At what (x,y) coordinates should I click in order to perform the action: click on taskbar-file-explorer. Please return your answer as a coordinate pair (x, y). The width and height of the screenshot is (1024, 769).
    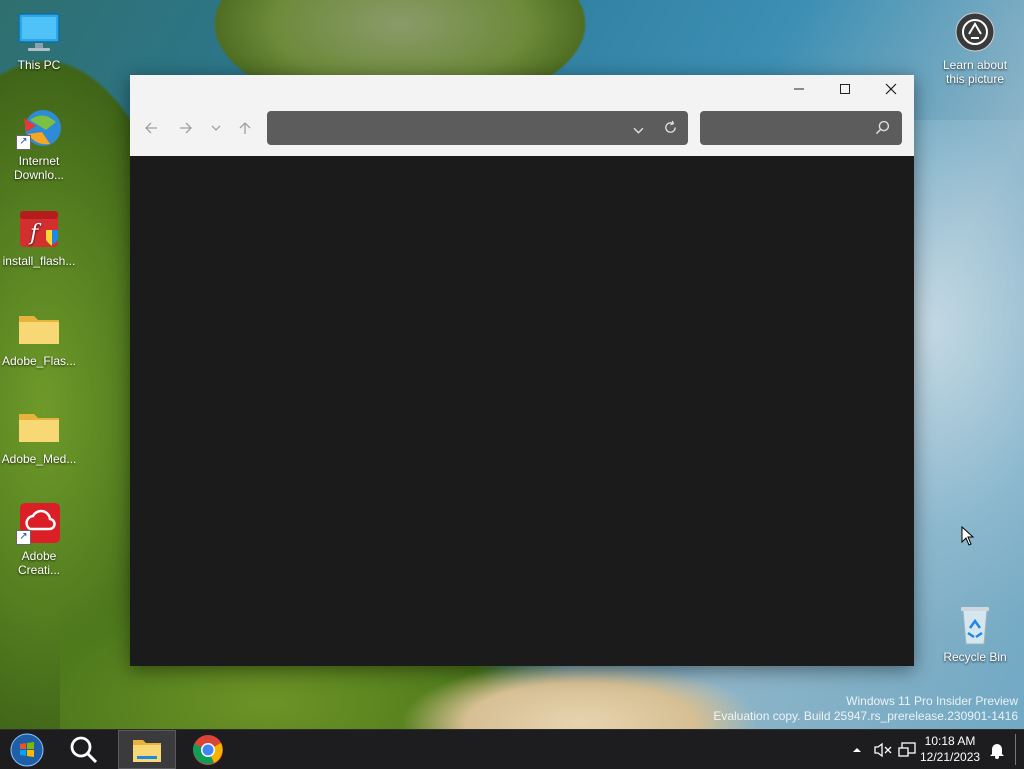
    Looking at the image, I should click on (147, 749).